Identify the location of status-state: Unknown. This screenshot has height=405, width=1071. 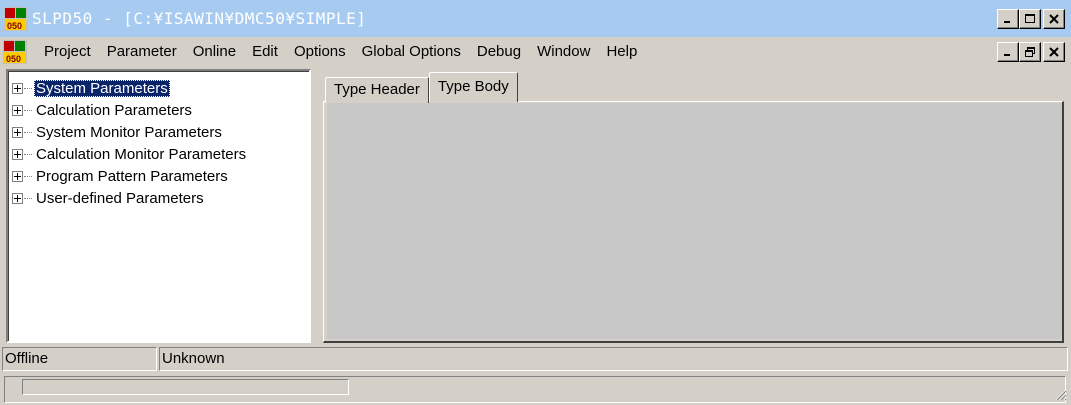
(613, 358).